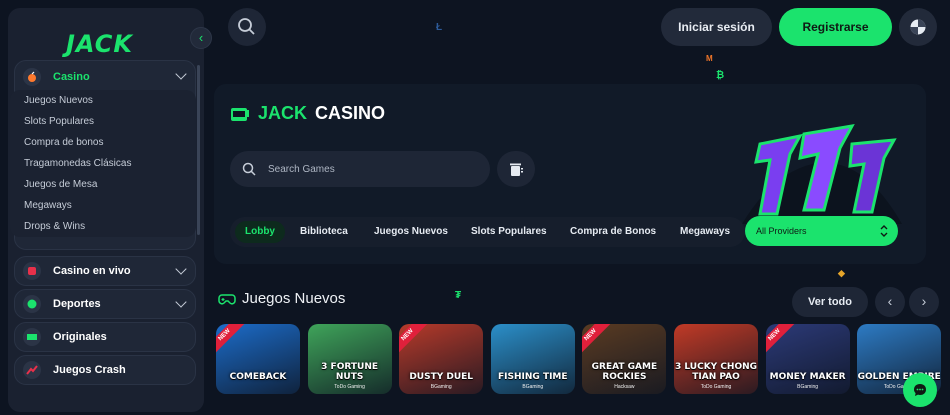 The image size is (950, 415). I want to click on submenu-item: Tragamonedas Clásicas, so click(103, 163).